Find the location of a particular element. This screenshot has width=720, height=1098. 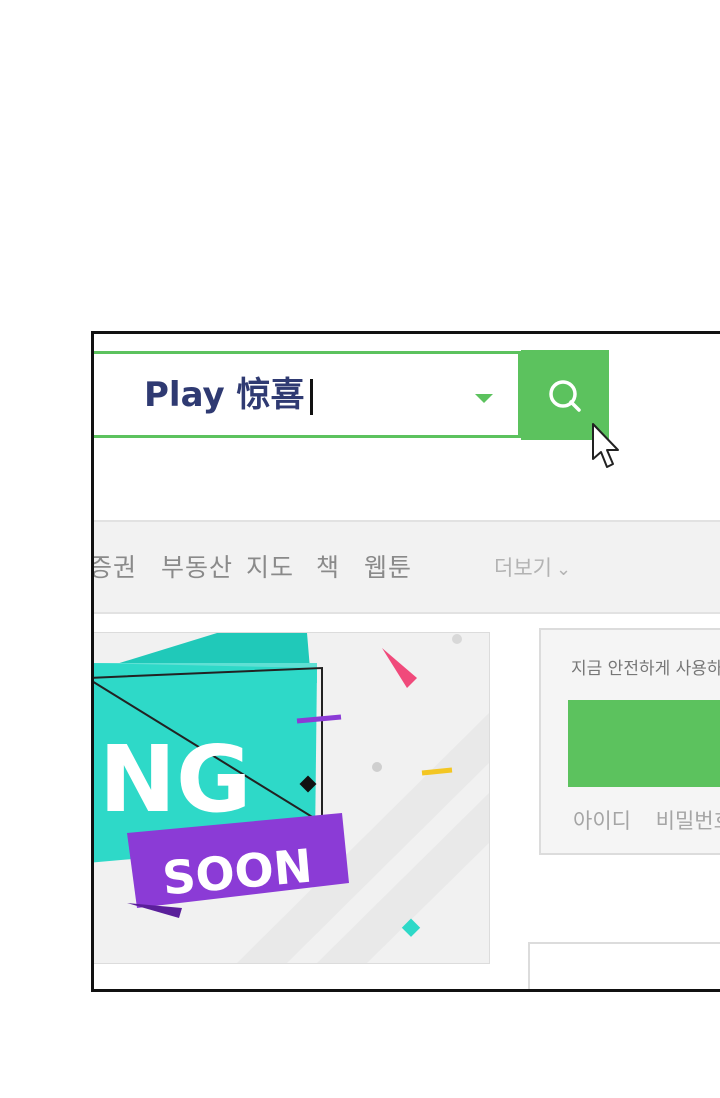

login-links: 아이디 비밀번호 is located at coordinates (646, 820).